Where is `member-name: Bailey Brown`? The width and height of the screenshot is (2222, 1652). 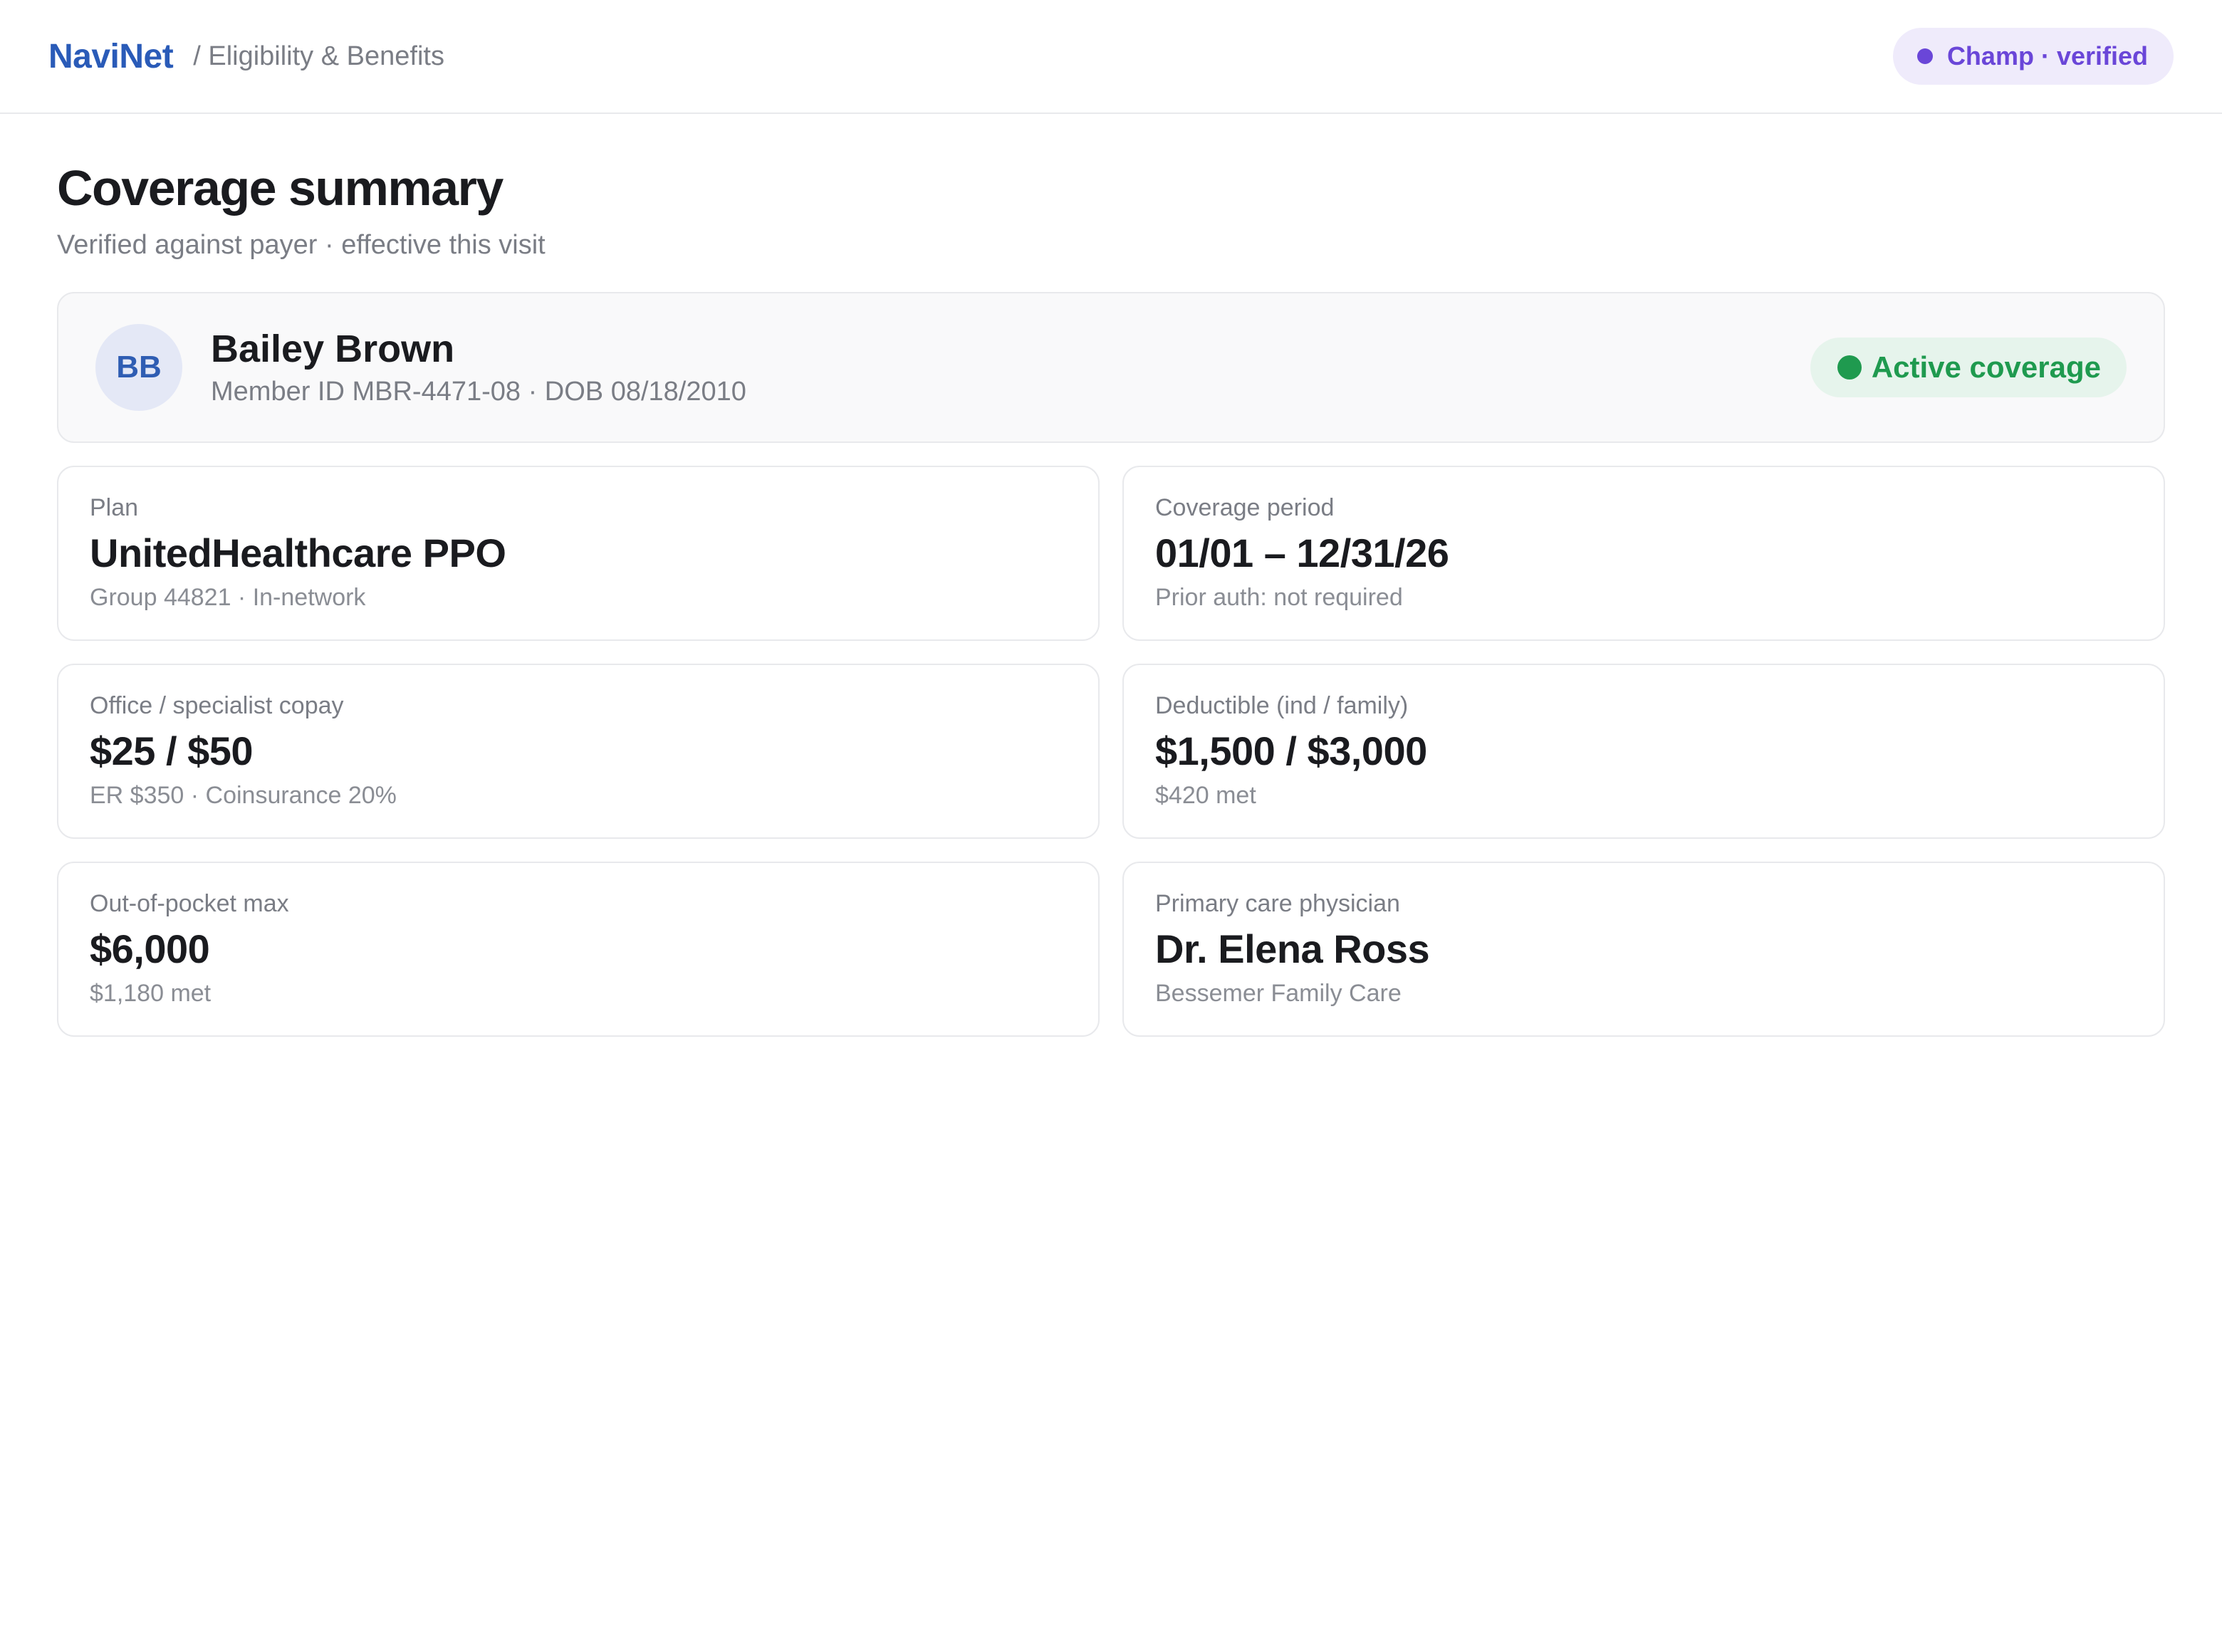
member-name: Bailey Brown is located at coordinates (333, 349).